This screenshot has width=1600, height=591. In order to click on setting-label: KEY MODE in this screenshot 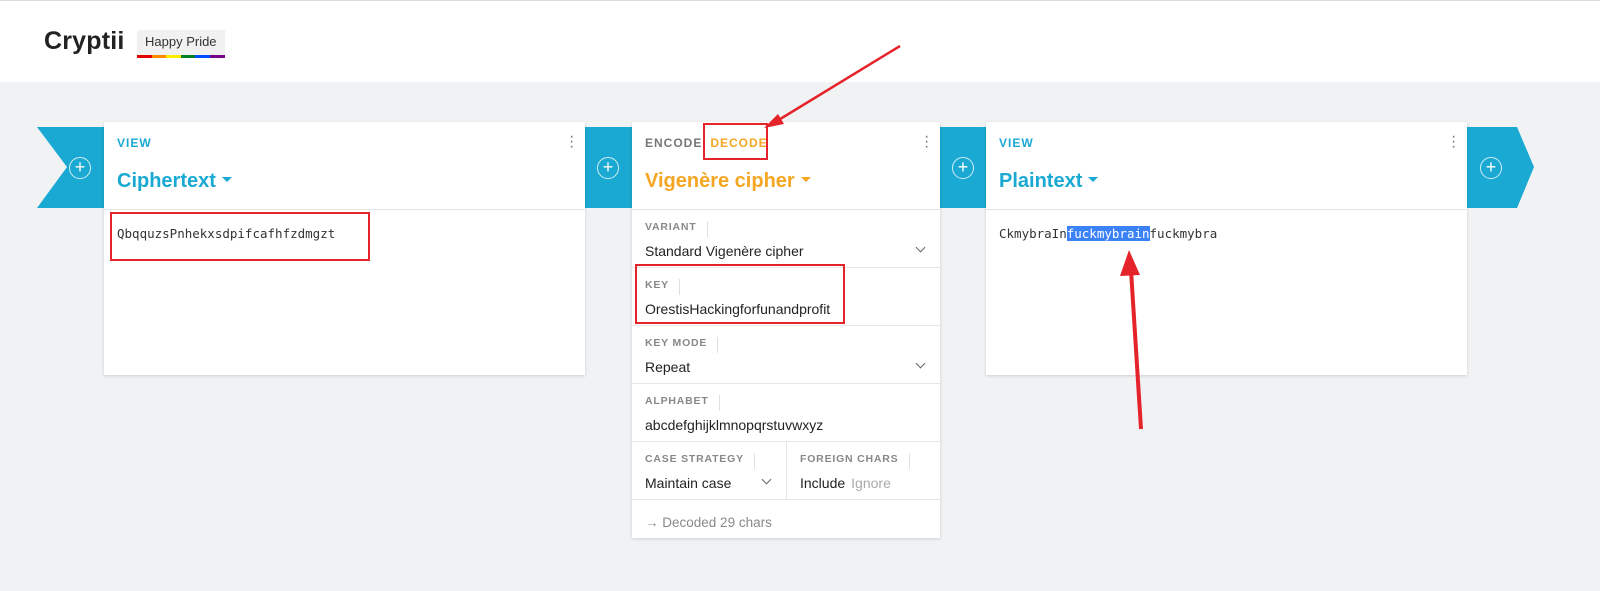, I will do `click(682, 345)`.